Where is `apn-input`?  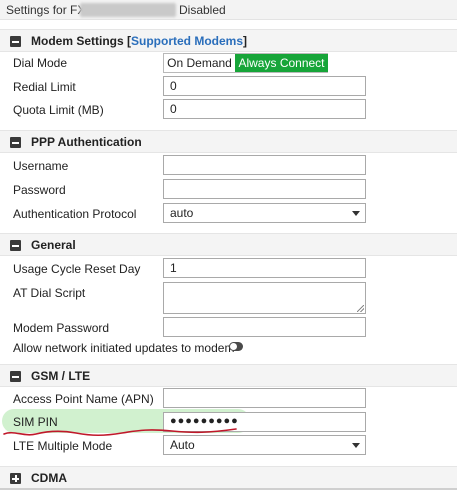
apn-input is located at coordinates (264, 398).